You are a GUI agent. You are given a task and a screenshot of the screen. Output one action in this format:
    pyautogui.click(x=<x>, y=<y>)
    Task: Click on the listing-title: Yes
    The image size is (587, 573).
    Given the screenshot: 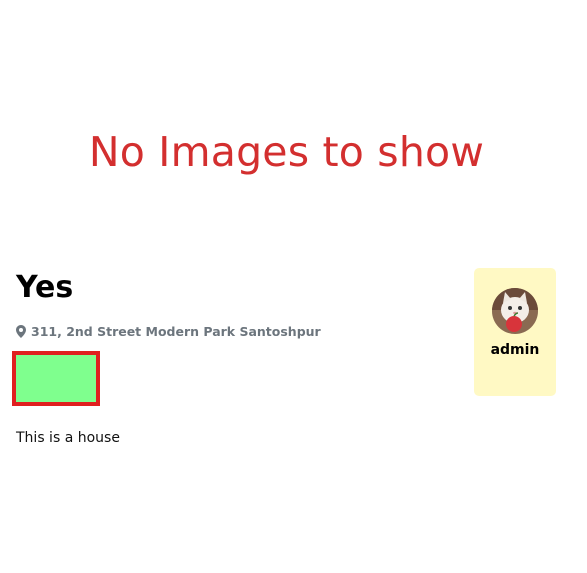 What is the action you would take?
    pyautogui.click(x=45, y=287)
    